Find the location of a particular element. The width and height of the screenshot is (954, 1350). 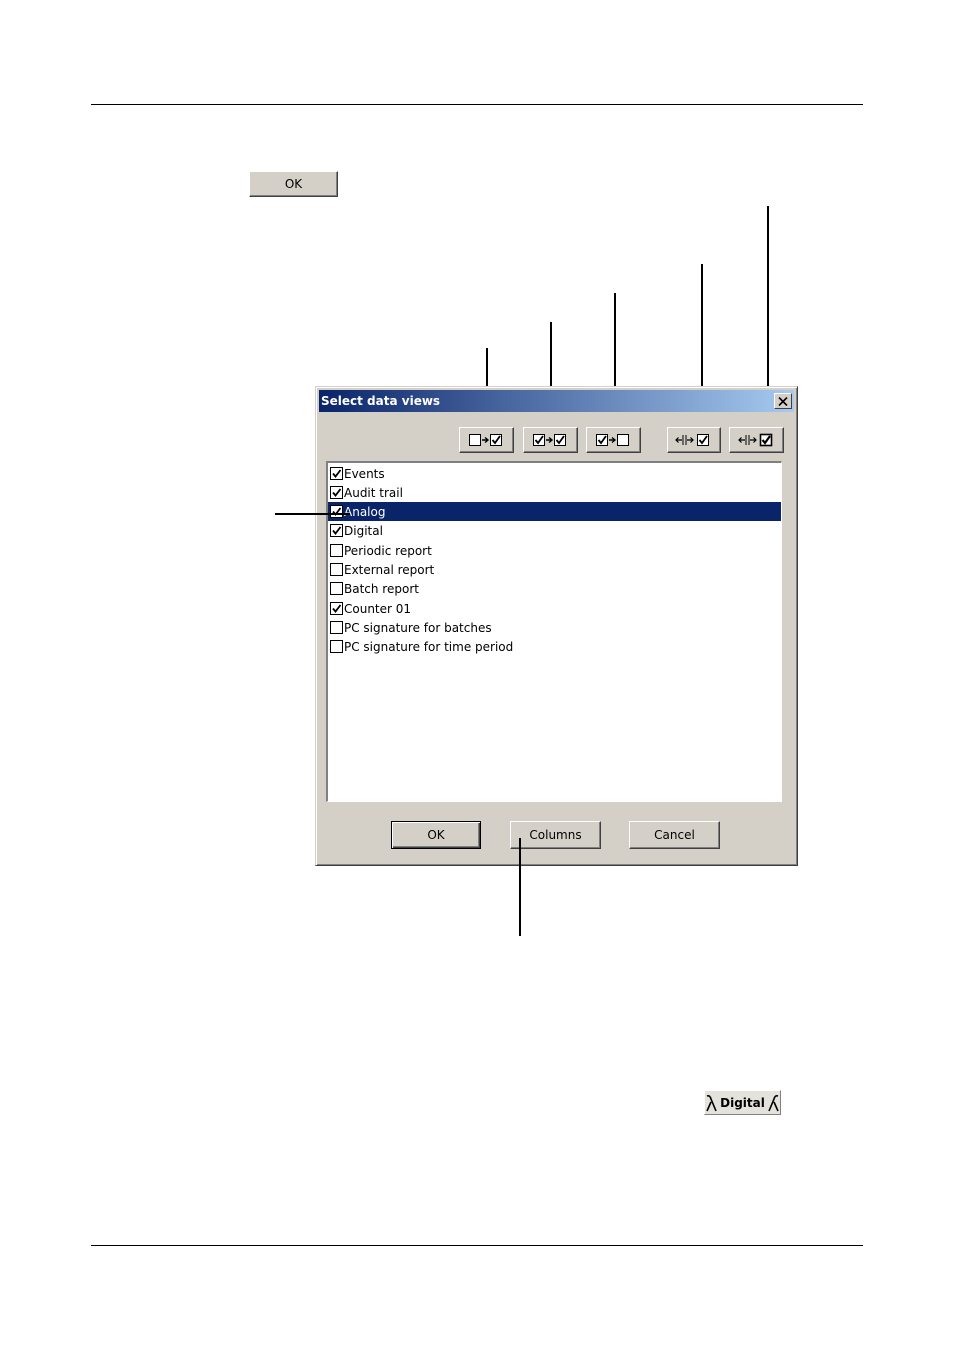

list-item: Events is located at coordinates (554, 473).